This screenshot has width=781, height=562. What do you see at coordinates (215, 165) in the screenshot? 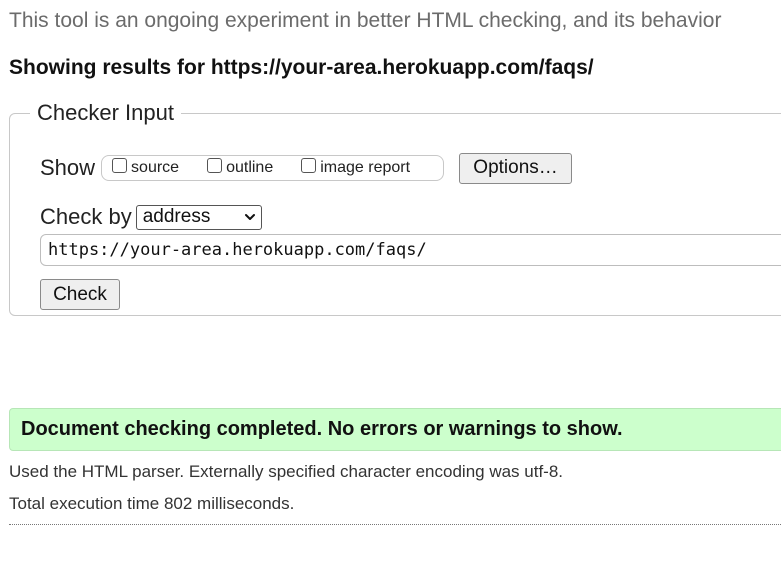
I see `outline-checkbox` at bounding box center [215, 165].